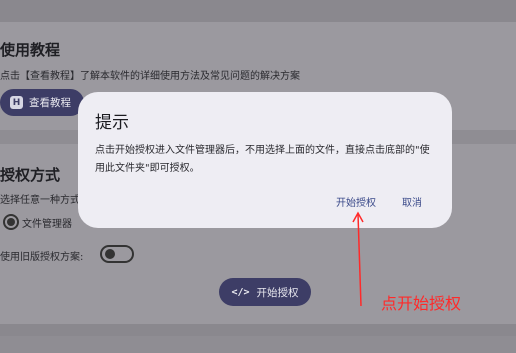 This screenshot has height=353, width=516. Describe the element at coordinates (30, 50) in the screenshot. I see `tutorial-title: 使用教程` at that location.